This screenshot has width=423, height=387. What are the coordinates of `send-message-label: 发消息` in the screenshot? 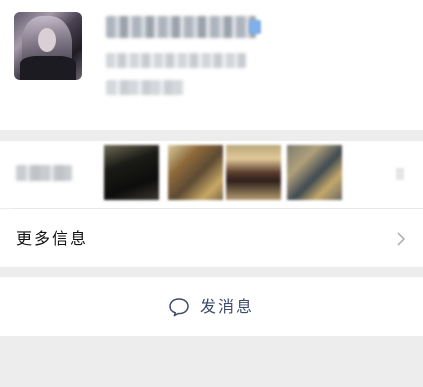 It's located at (227, 306).